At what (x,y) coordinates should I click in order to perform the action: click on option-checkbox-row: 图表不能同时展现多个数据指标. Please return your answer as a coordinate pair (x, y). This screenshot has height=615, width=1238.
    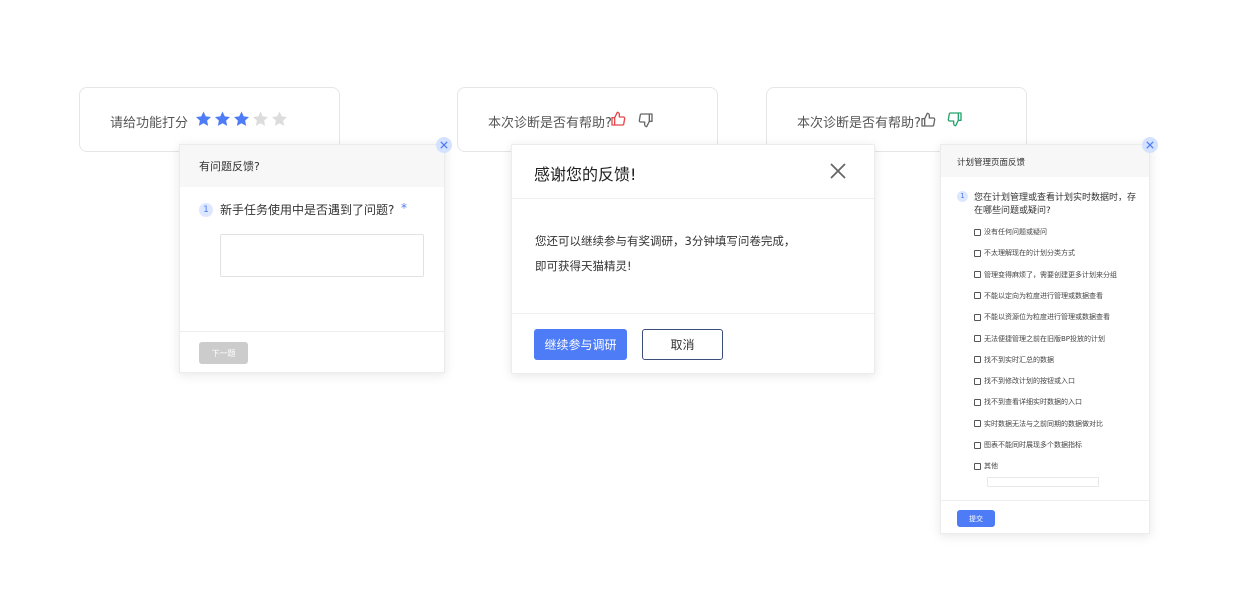
    Looking at the image, I should click on (1028, 445).